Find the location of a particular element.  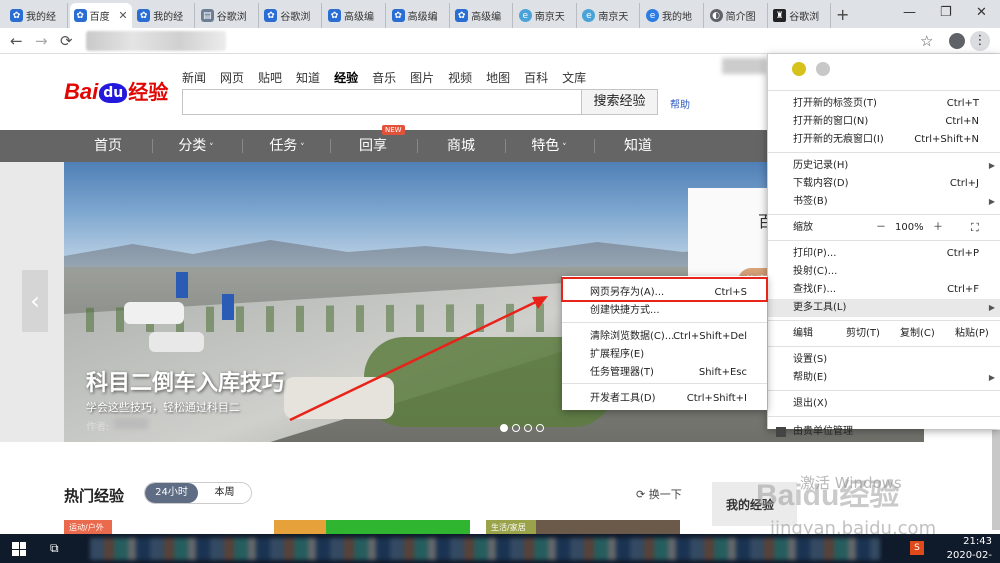

fullscreen-icon: ⛶ is located at coordinates (975, 228).